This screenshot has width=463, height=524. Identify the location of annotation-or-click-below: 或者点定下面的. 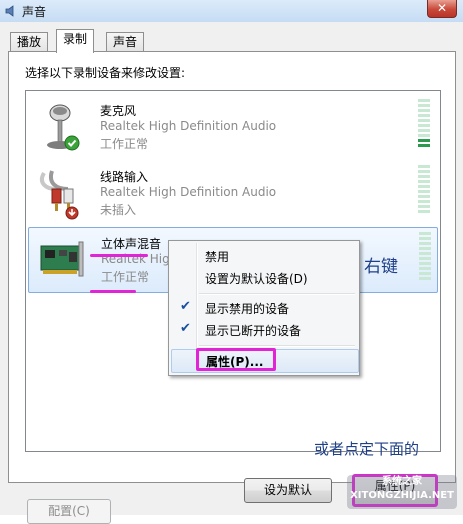
(367, 449).